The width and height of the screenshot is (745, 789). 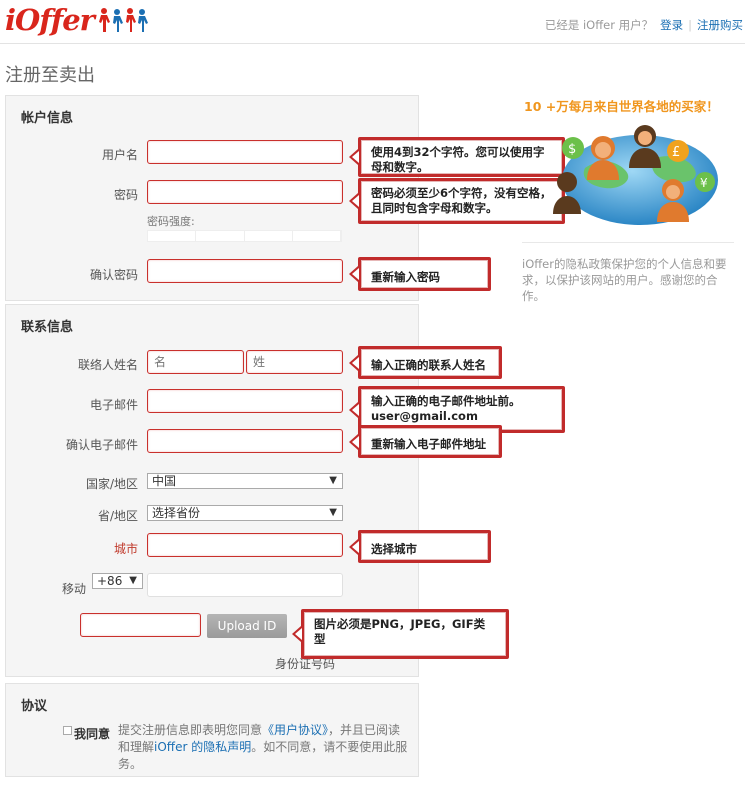 What do you see at coordinates (599, 25) in the screenshot?
I see `already-user-text: 已经是 iOffer 用户？` at bounding box center [599, 25].